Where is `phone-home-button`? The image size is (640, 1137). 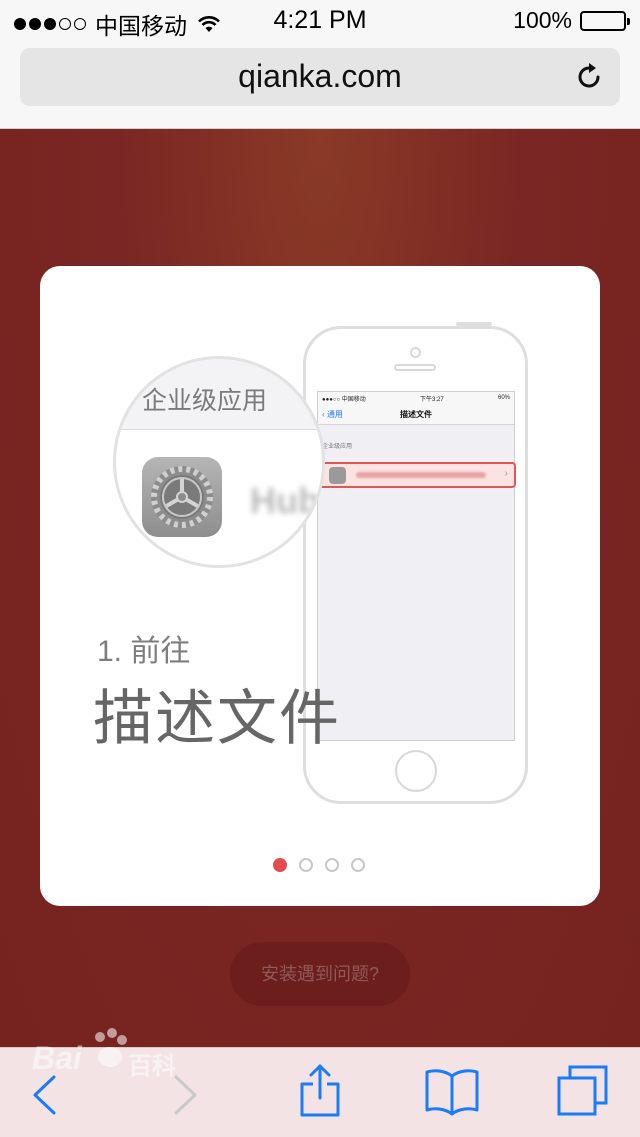 phone-home-button is located at coordinates (416, 771).